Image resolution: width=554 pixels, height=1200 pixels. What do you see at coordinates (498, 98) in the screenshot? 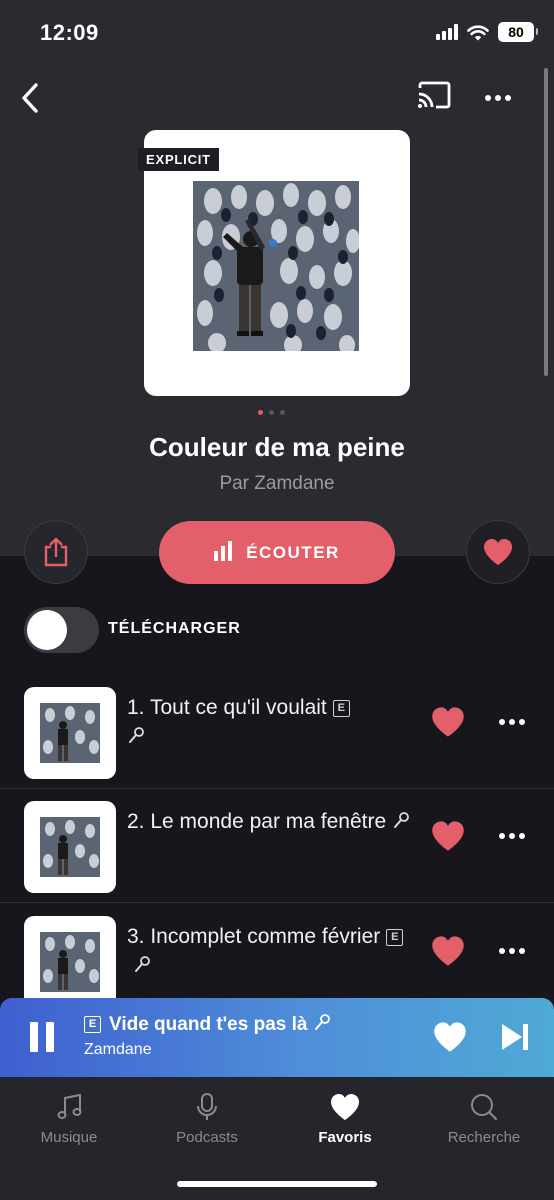
I see `more-options-button` at bounding box center [498, 98].